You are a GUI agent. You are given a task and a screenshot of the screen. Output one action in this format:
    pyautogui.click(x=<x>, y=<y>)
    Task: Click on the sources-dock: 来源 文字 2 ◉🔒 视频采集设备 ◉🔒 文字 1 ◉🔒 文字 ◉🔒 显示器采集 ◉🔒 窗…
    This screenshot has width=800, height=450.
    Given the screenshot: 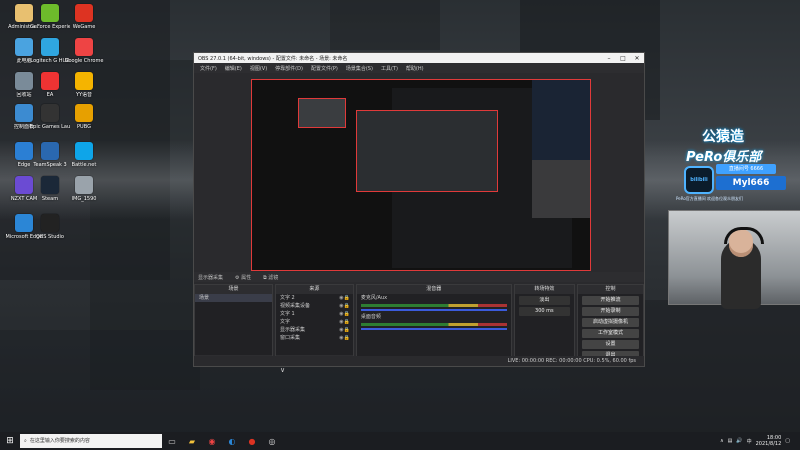 What is the action you would take?
    pyautogui.click(x=314, y=329)
    